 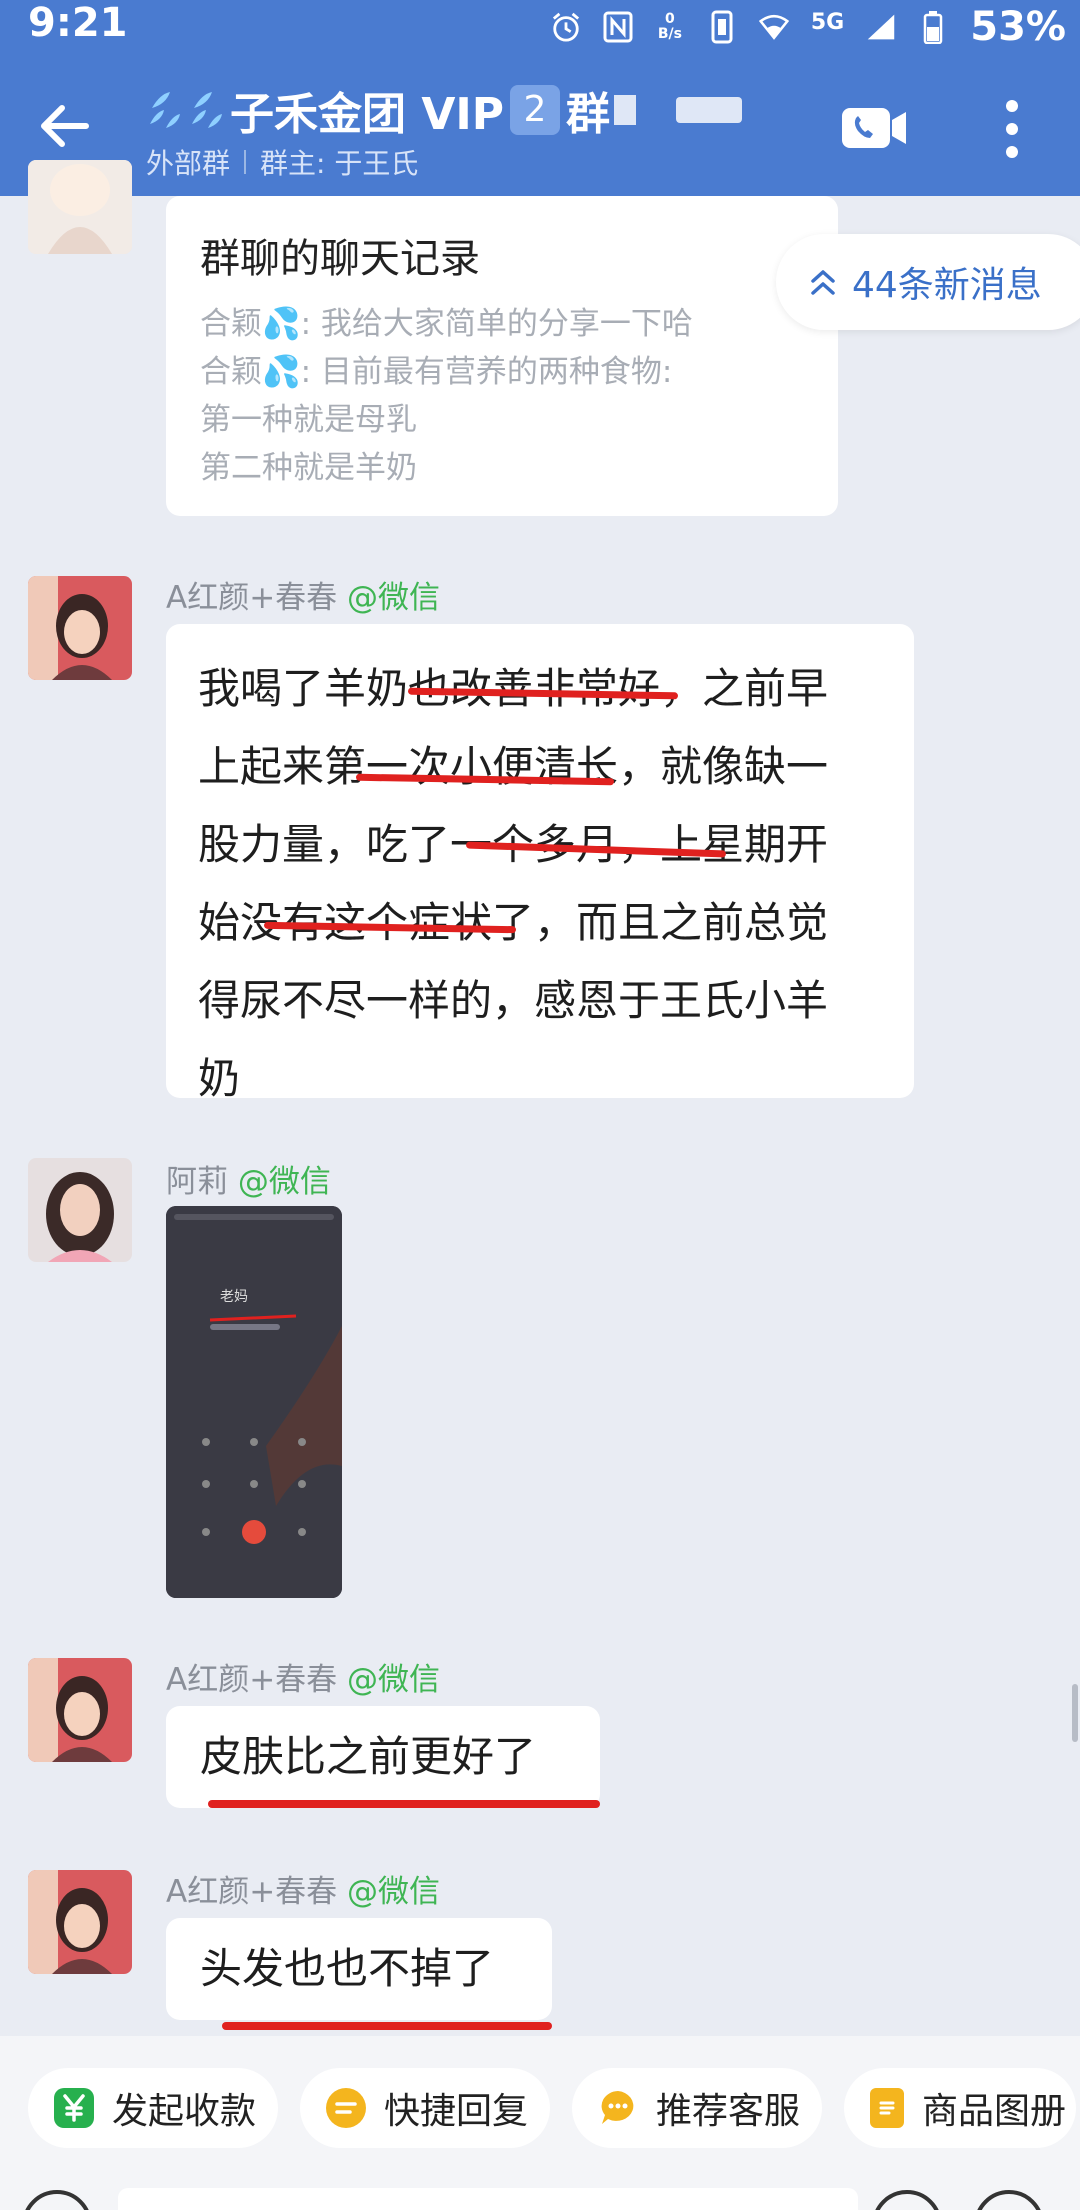 I want to click on new-messages-button: 44条新消息, so click(x=928, y=282).